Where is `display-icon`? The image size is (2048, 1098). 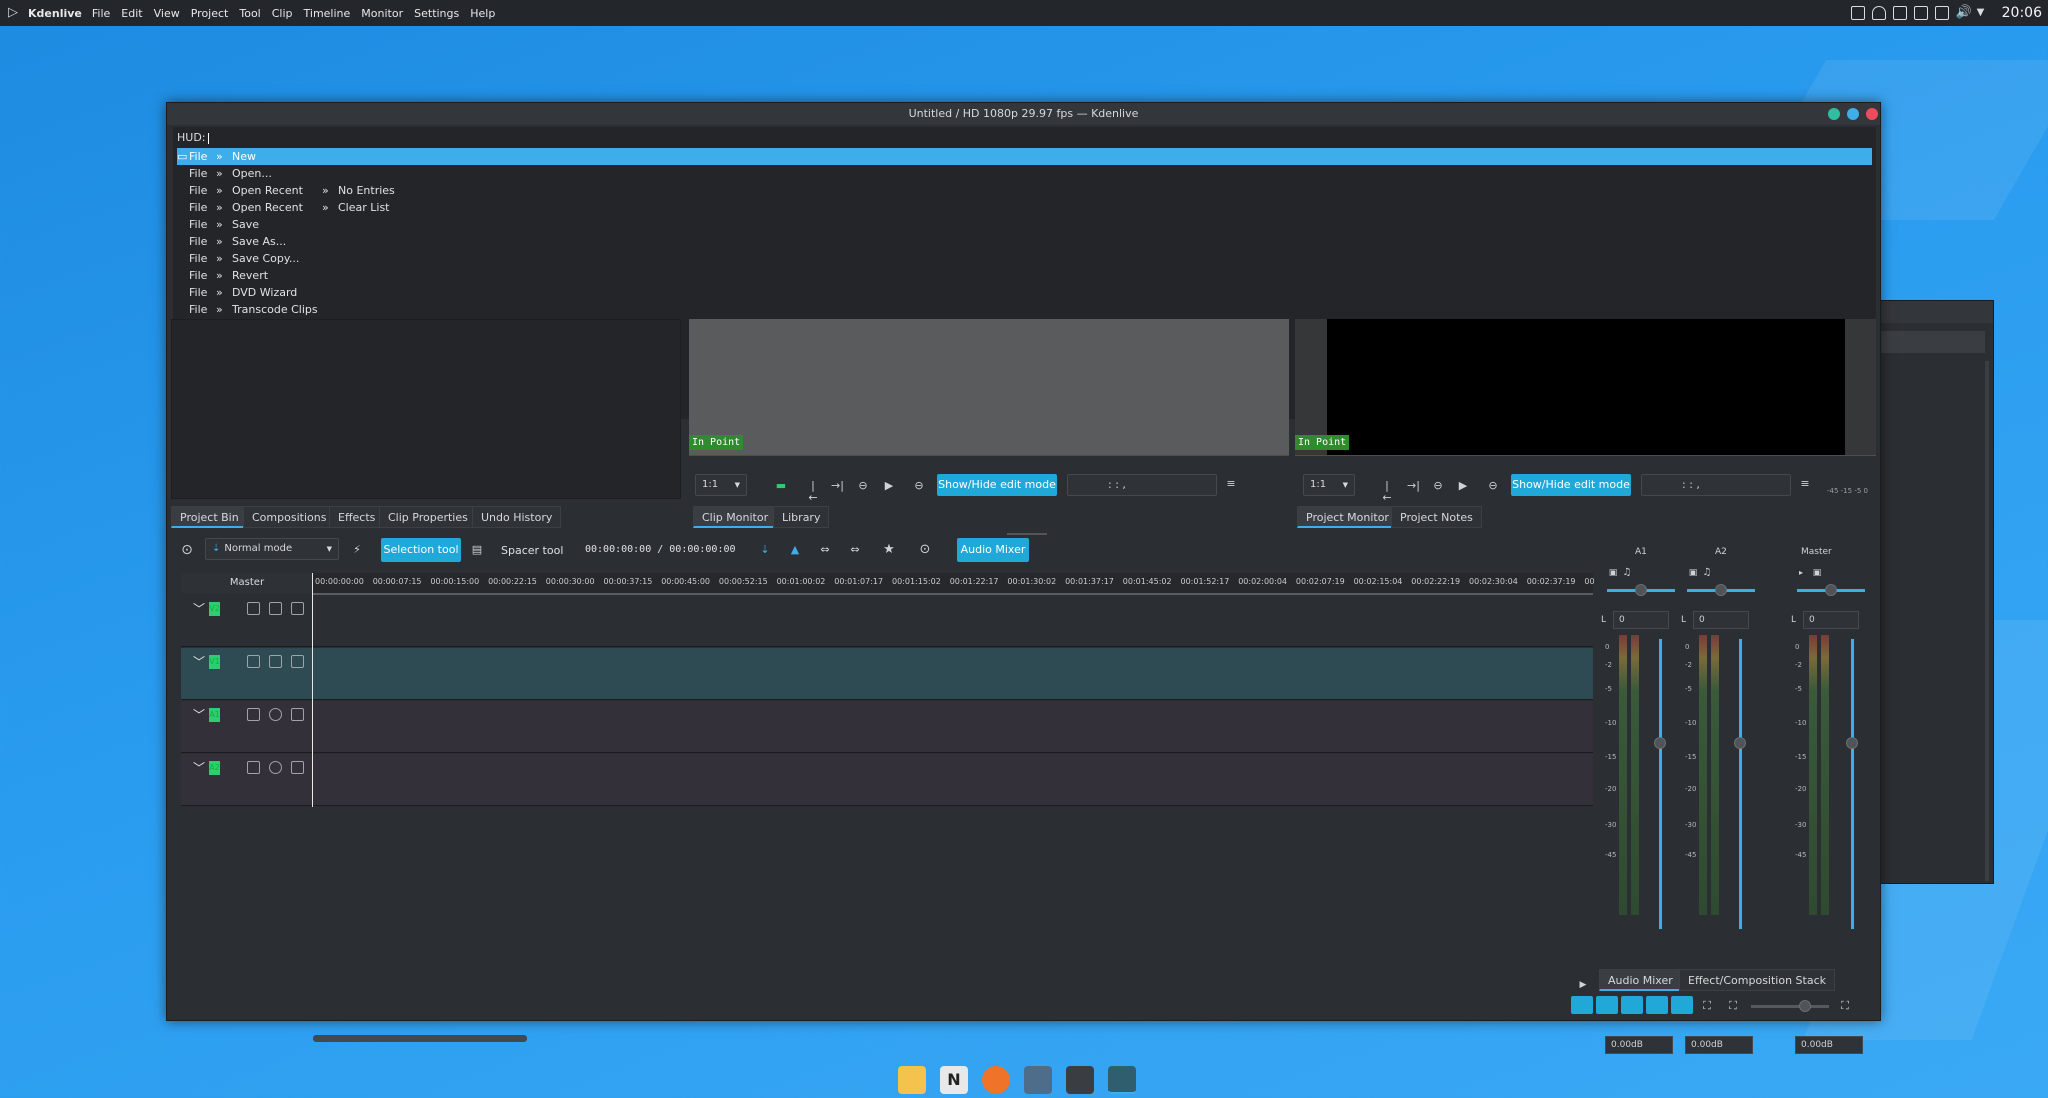
display-icon is located at coordinates (1920, 13).